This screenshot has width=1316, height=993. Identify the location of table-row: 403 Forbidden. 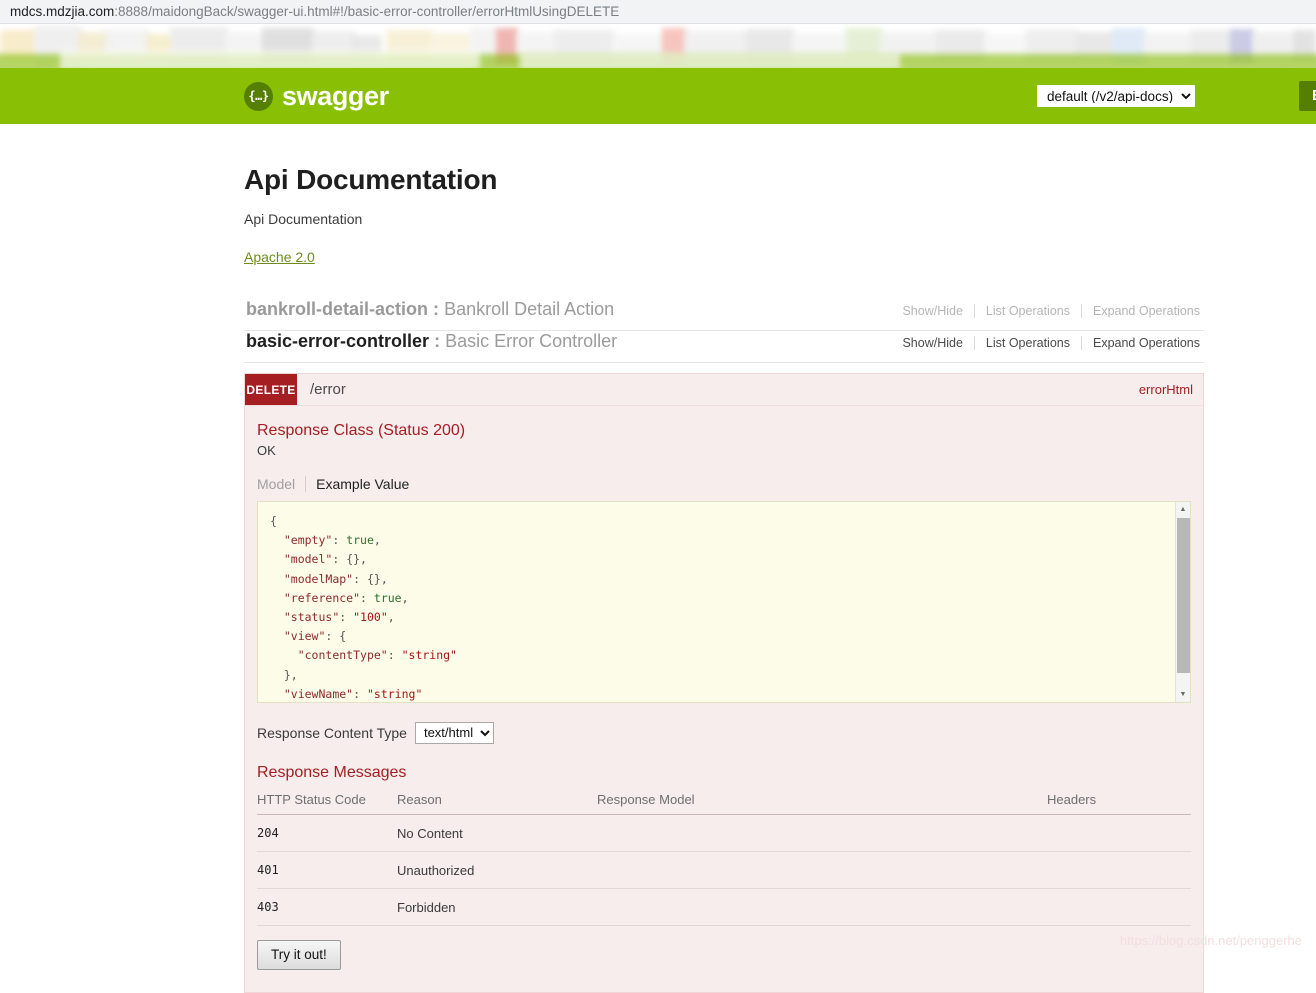
(724, 907).